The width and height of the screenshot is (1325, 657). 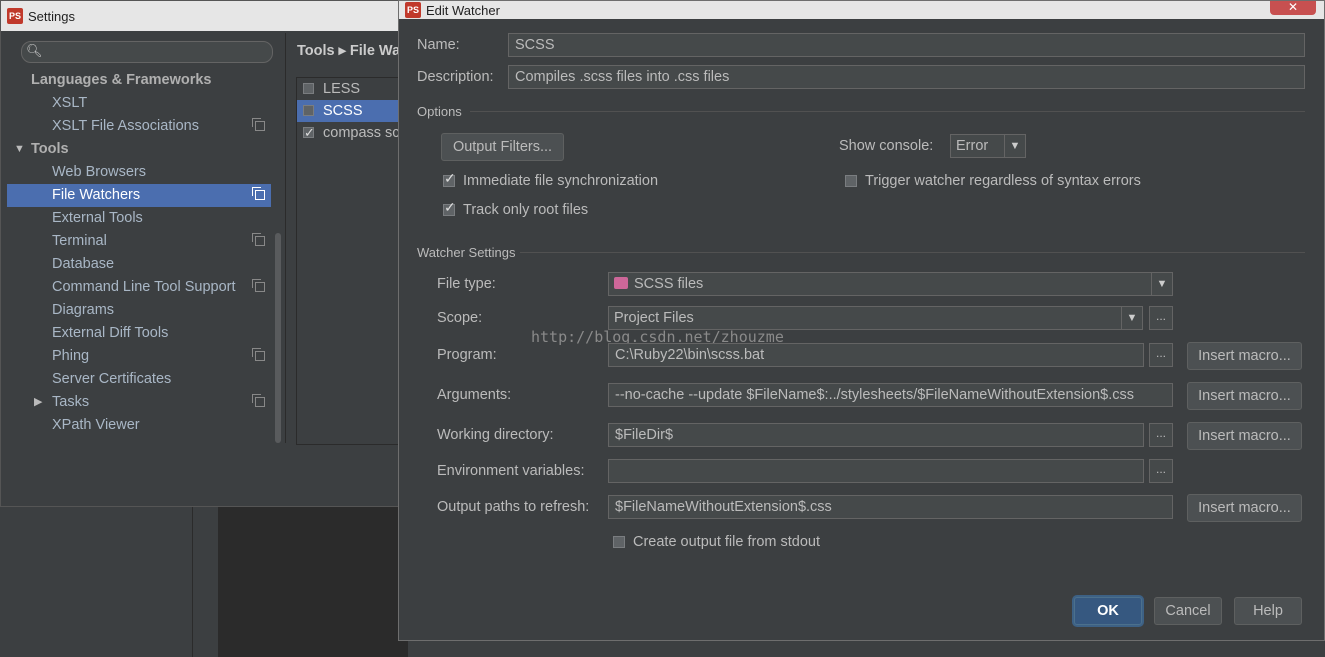 I want to click on scss-file-icon, so click(x=621, y=283).